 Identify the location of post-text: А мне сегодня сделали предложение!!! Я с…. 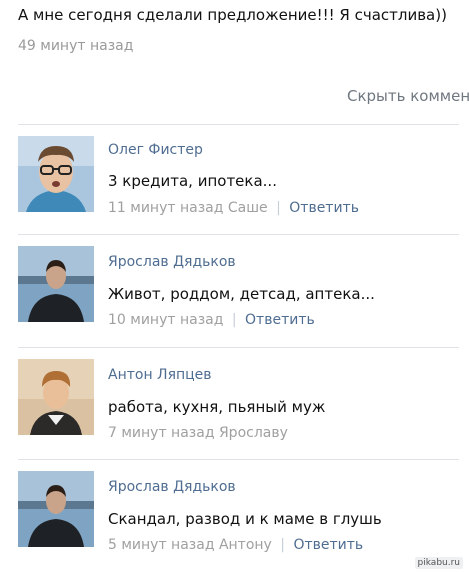
(232, 15).